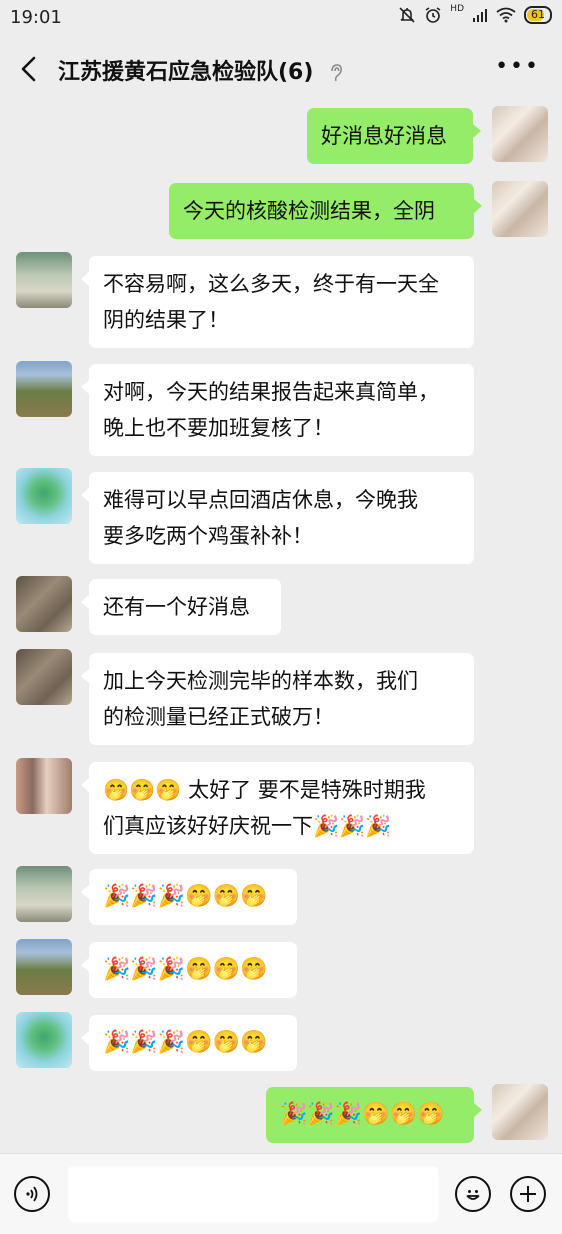  I want to click on emoji-icon, so click(473, 1194).